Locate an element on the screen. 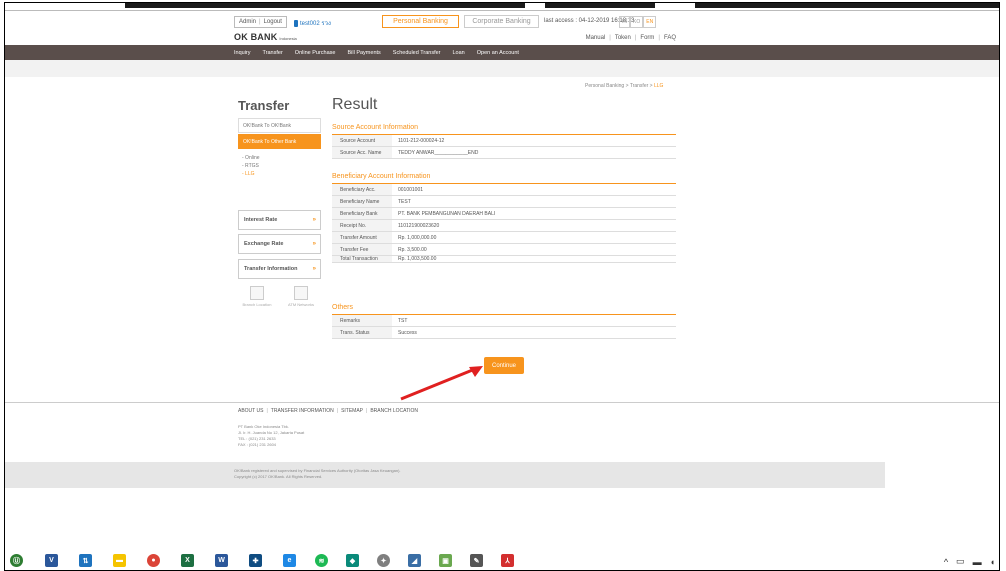 The image size is (1006, 571). table-row: Source Account 1101-212-000024-12 is located at coordinates (504, 141).